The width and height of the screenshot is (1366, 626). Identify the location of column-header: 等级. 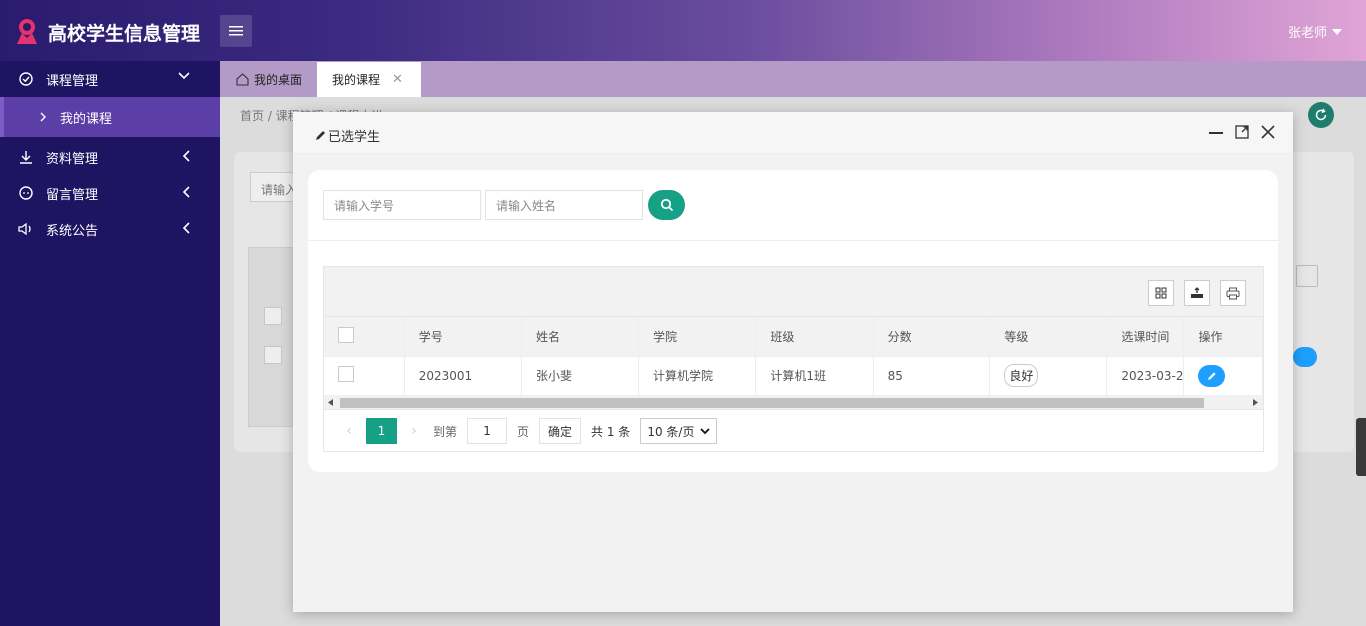
(1048, 337).